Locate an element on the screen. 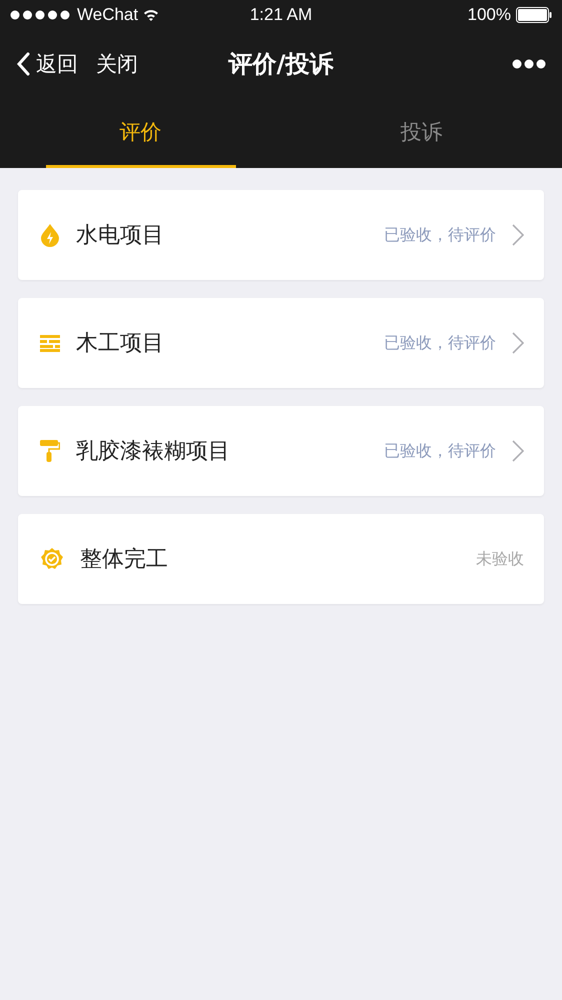  battery-percent: 100% is located at coordinates (489, 15).